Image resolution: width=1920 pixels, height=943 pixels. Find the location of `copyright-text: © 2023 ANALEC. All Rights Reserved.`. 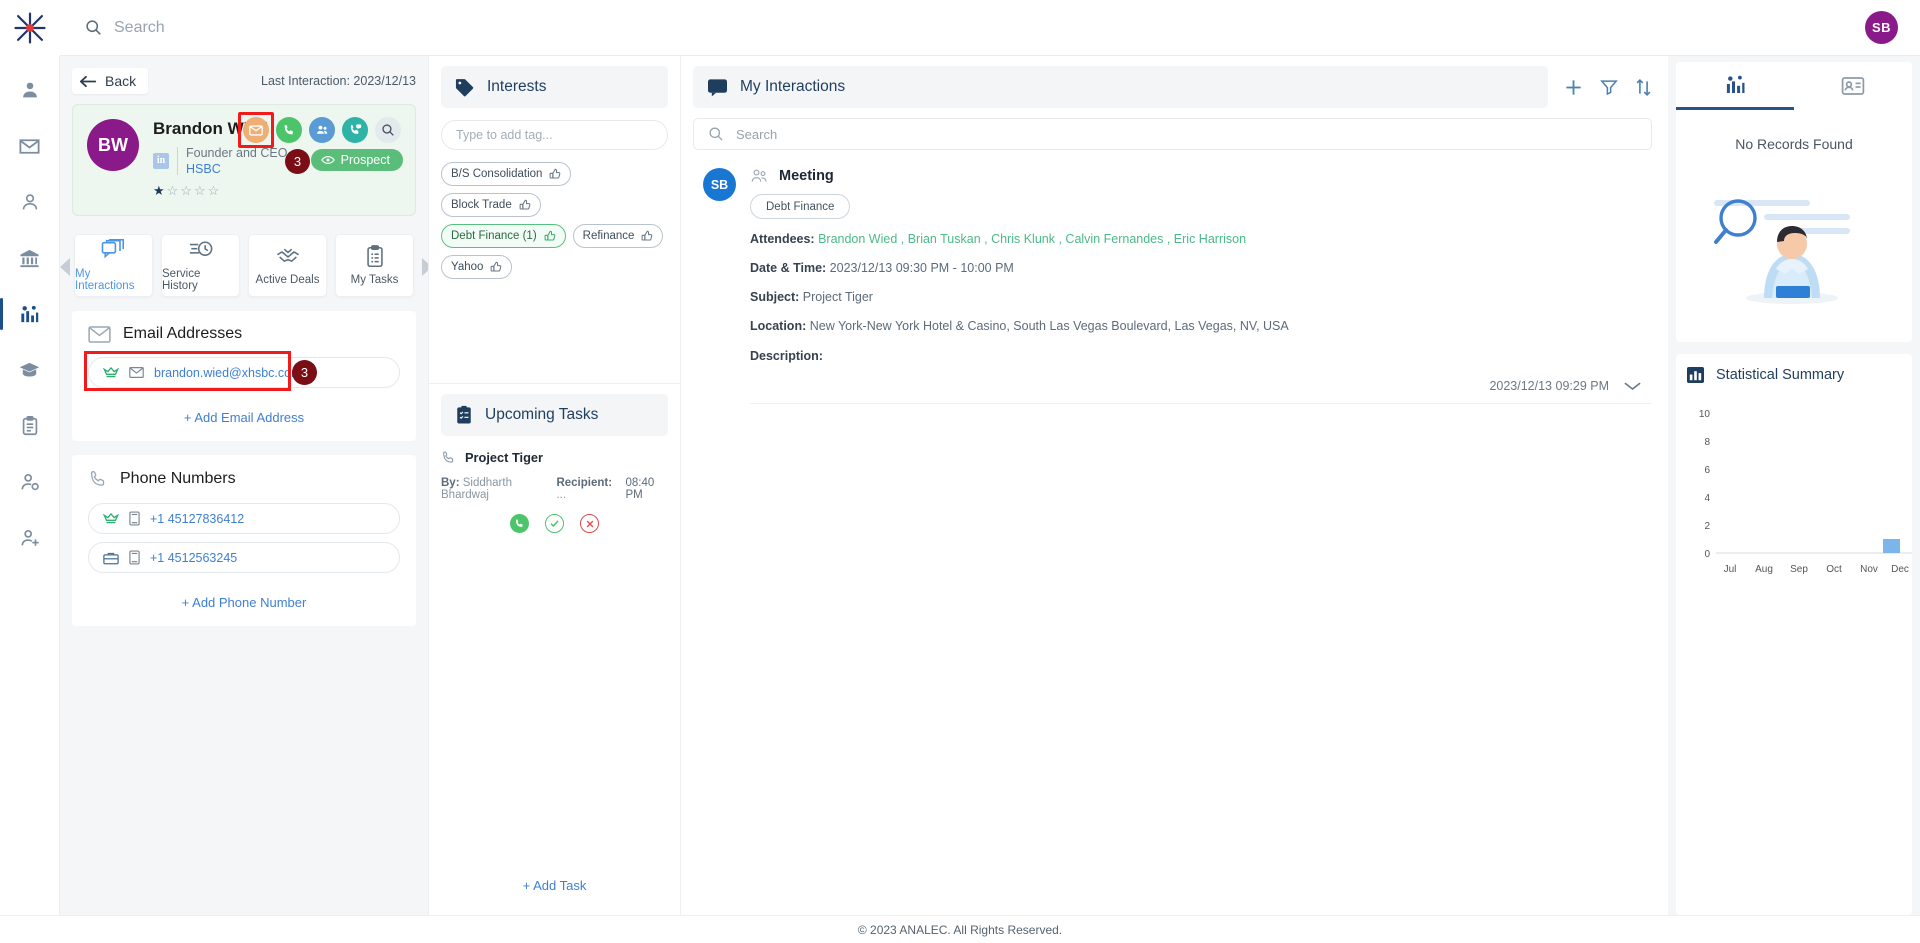

copyright-text: © 2023 ANALEC. All Rights Reserved. is located at coordinates (960, 929).